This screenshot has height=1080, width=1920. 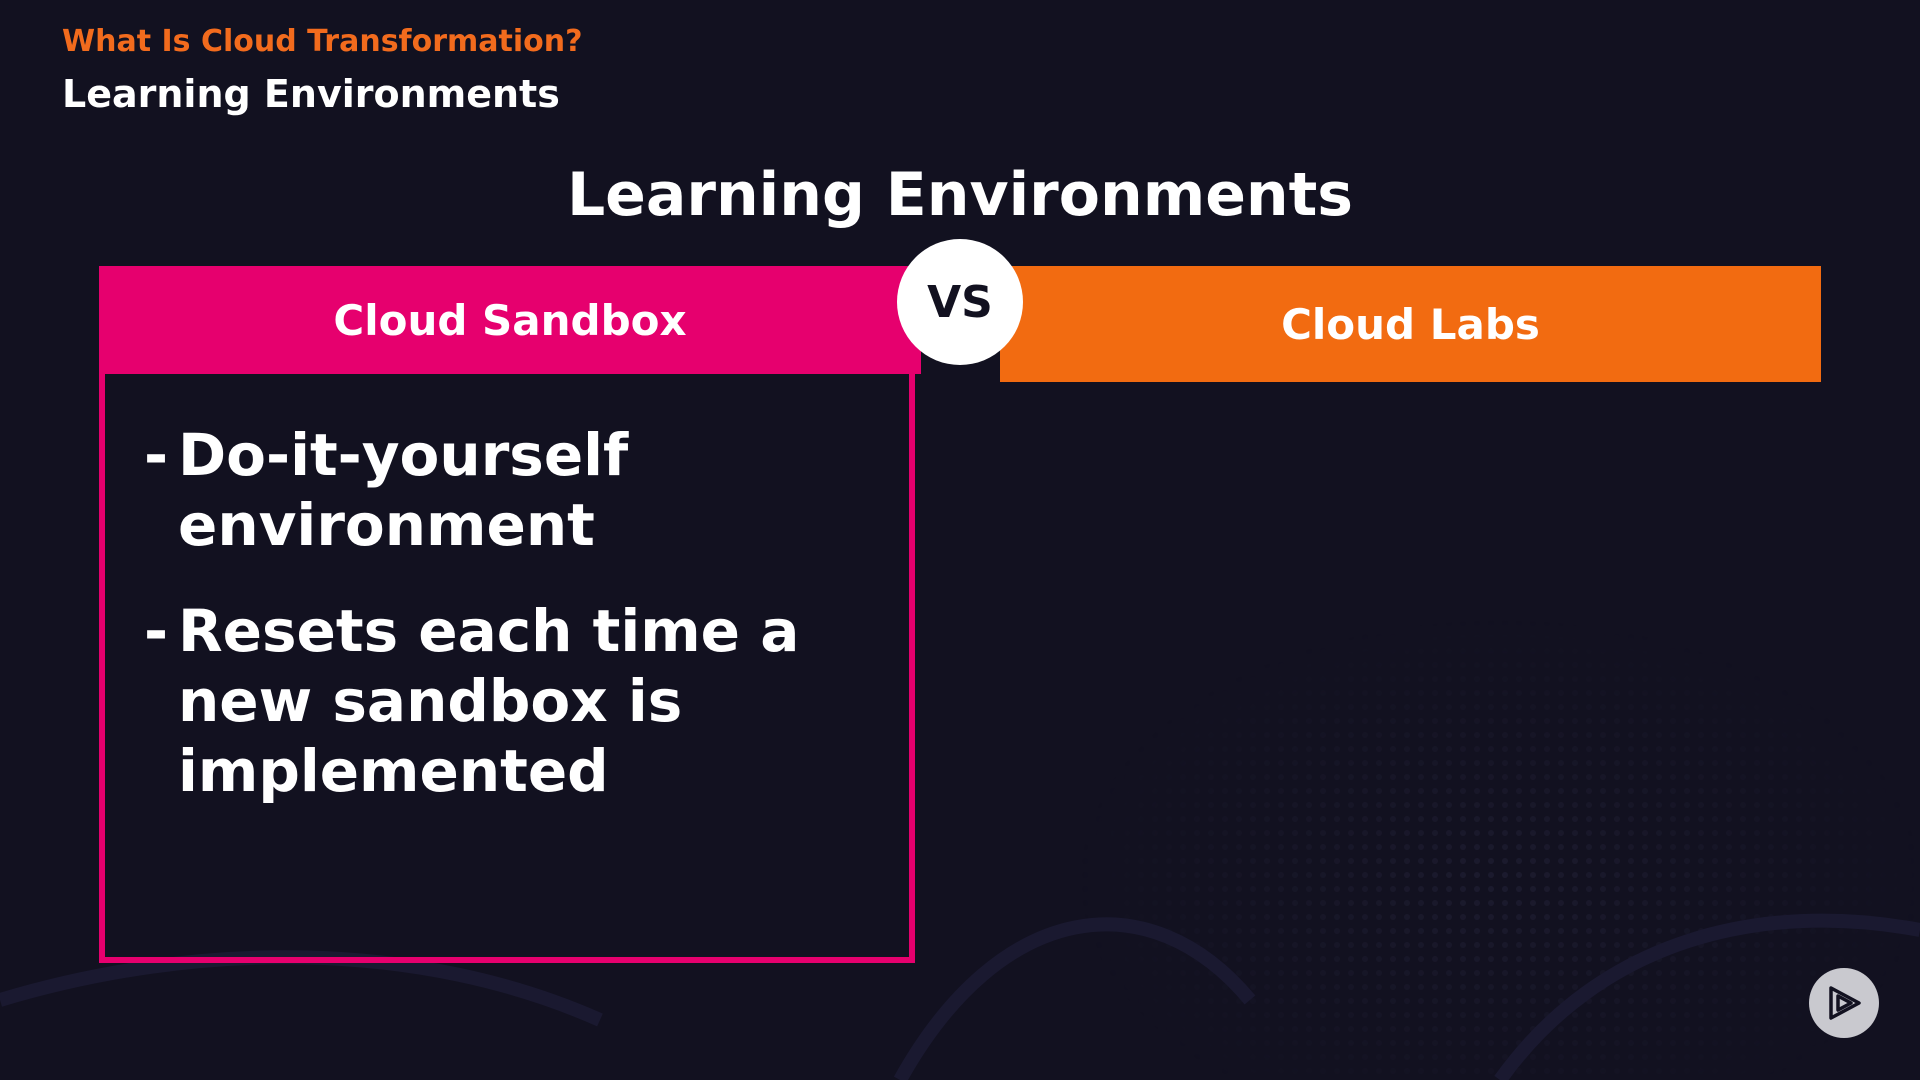 I want to click on bullet-text: Do-it-yourself environment, so click(x=403, y=490).